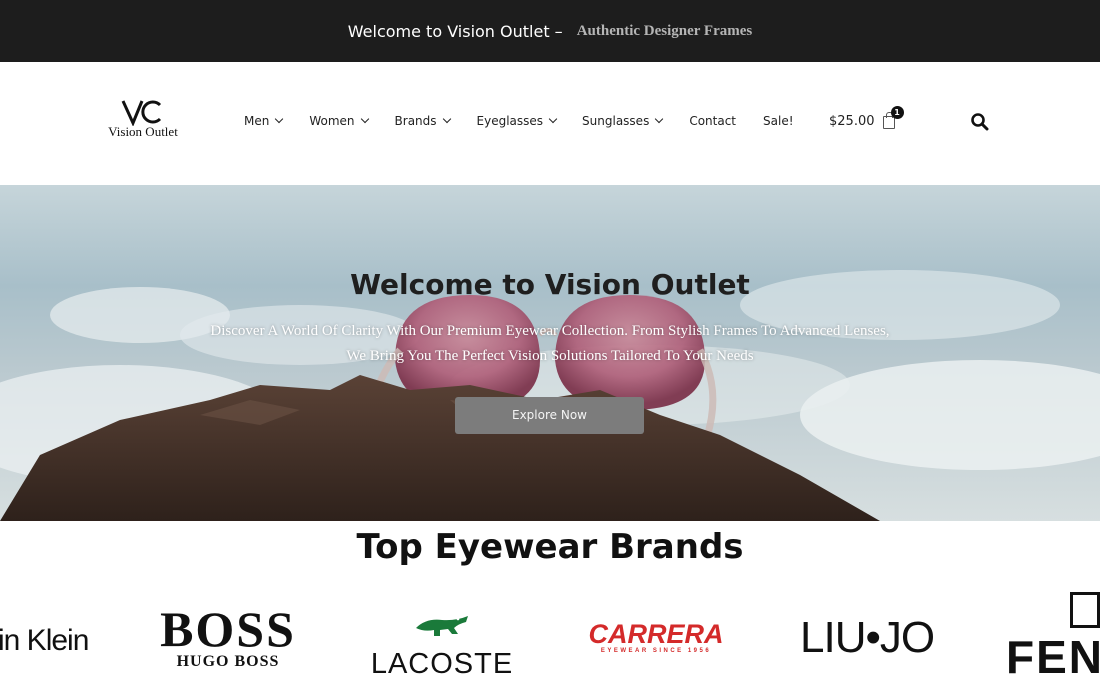 This screenshot has width=1100, height=690. What do you see at coordinates (141, 113) in the screenshot?
I see `logo-mark-icon` at bounding box center [141, 113].